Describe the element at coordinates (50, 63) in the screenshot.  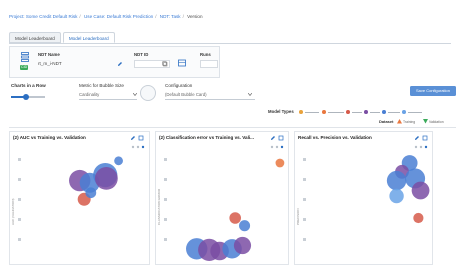
I see `ndt-name-value: rt_m_i-NDT` at that location.